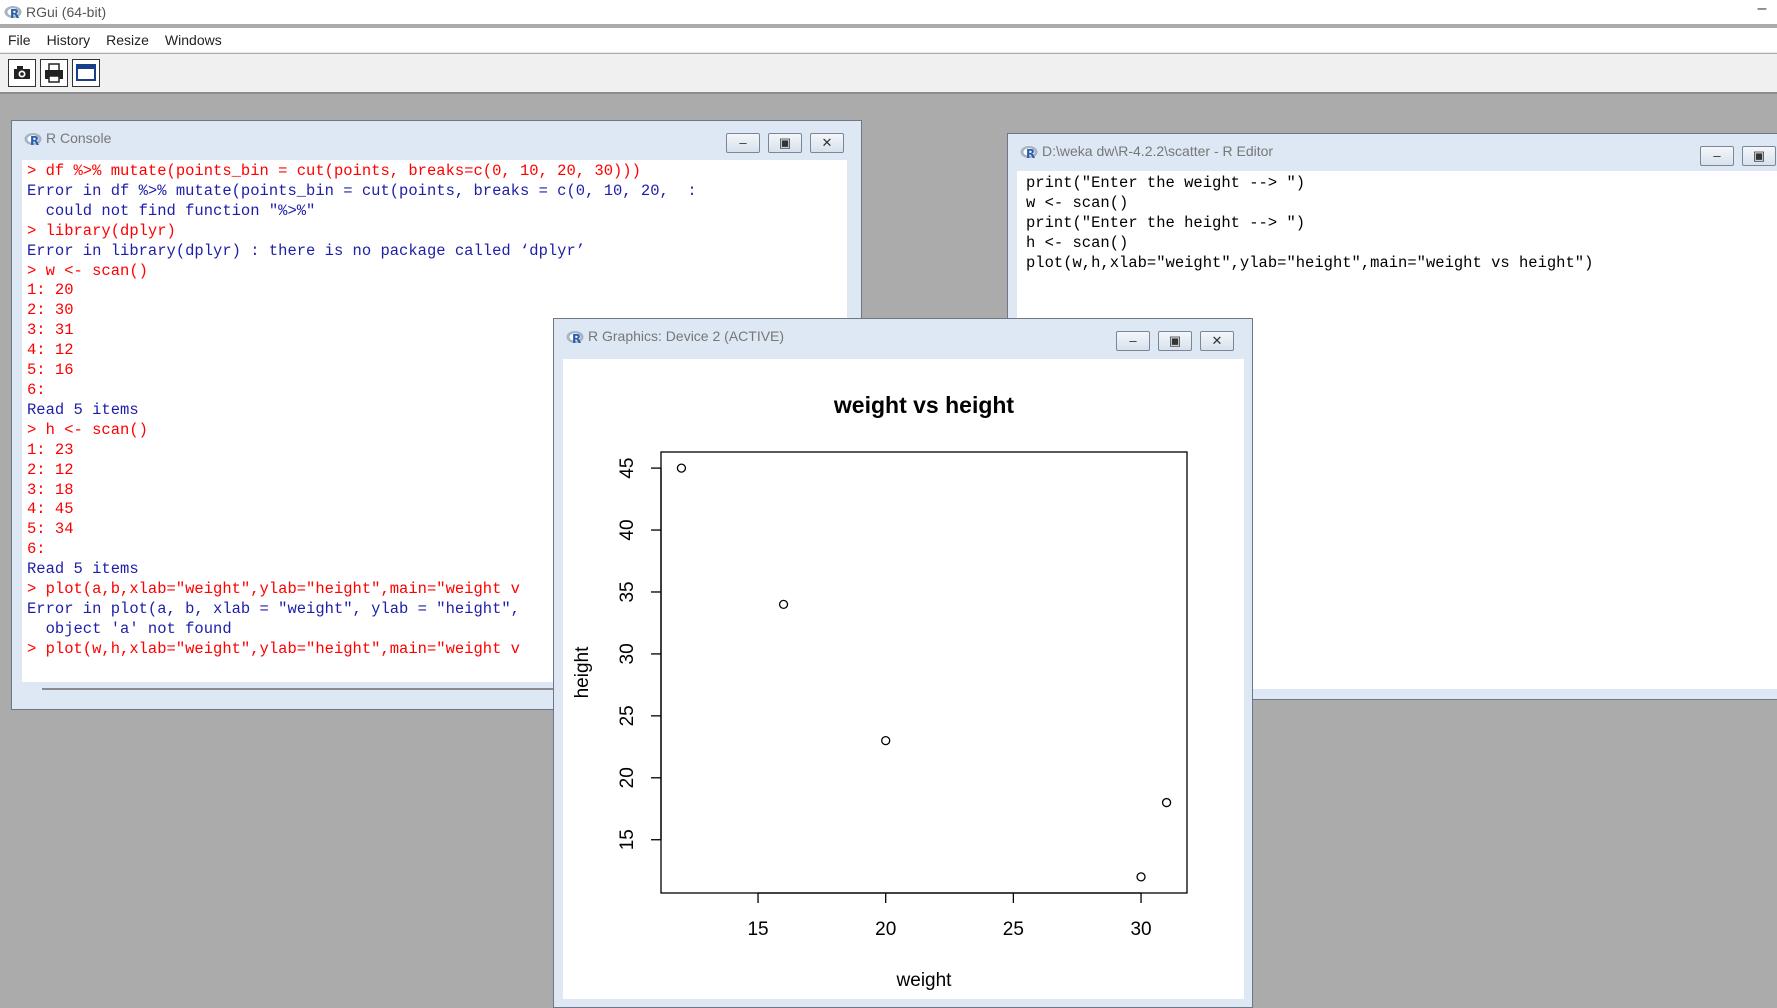 This screenshot has width=1777, height=1008. I want to click on copy-to-clipboard-button, so click(22, 73).